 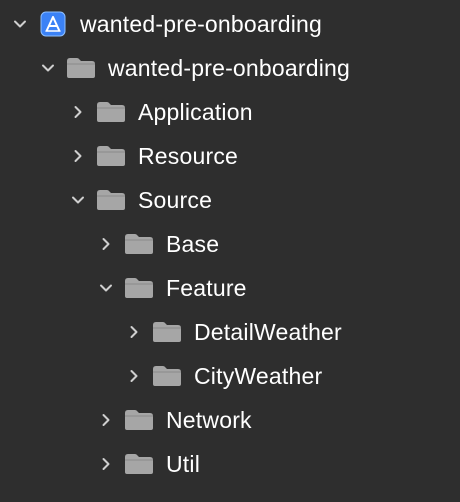 I want to click on project-label: wanted-pre-onboarding, so click(x=201, y=23).